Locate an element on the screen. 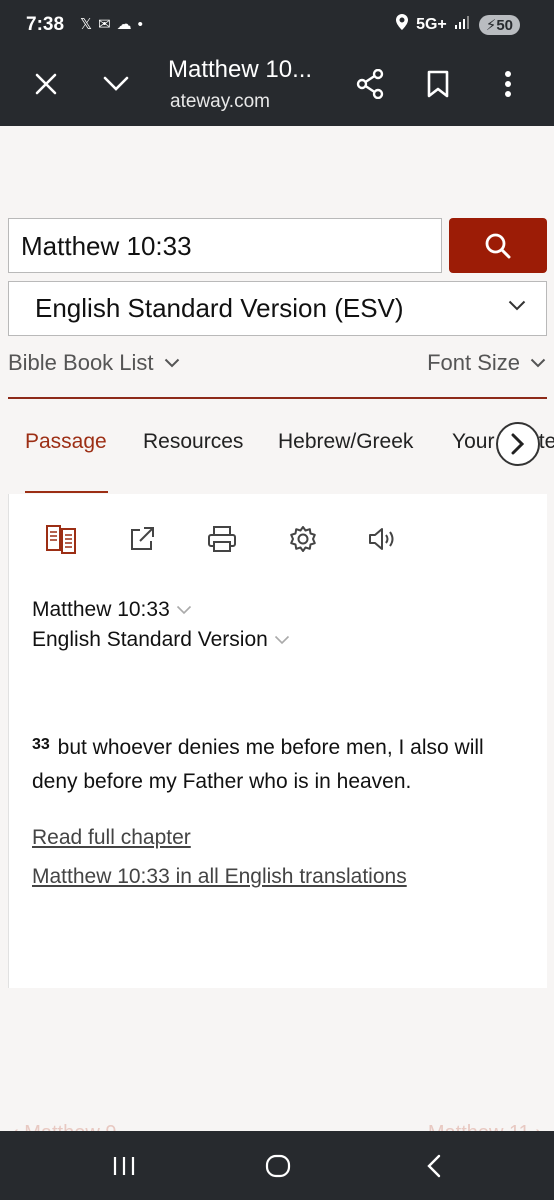  recents-icon is located at coordinates (124, 1166).